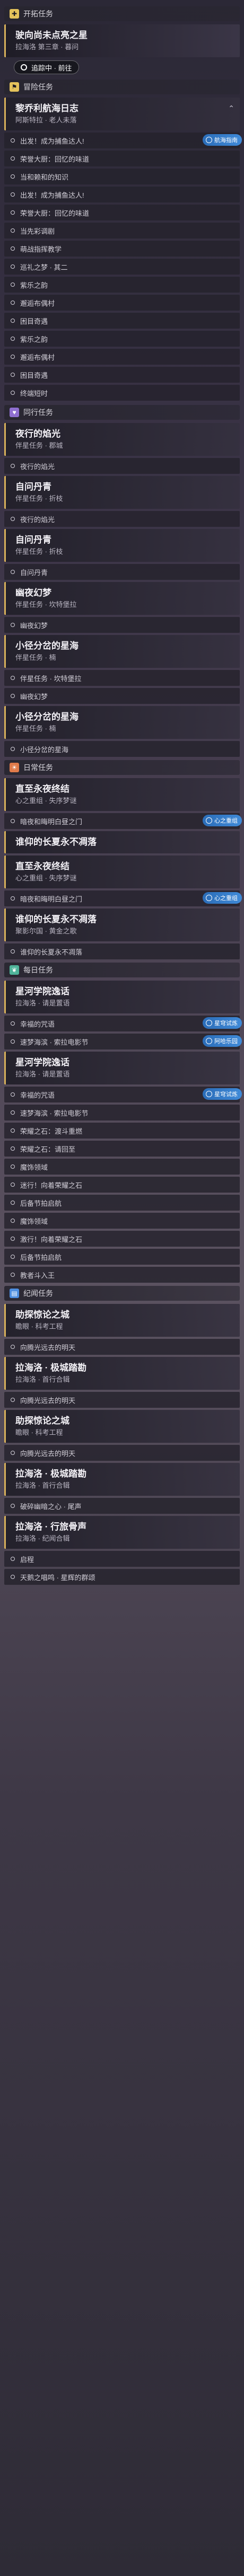 The width and height of the screenshot is (244, 2576). Describe the element at coordinates (122, 412) in the screenshot. I see `section-companion: ♥ 同行任务` at that location.